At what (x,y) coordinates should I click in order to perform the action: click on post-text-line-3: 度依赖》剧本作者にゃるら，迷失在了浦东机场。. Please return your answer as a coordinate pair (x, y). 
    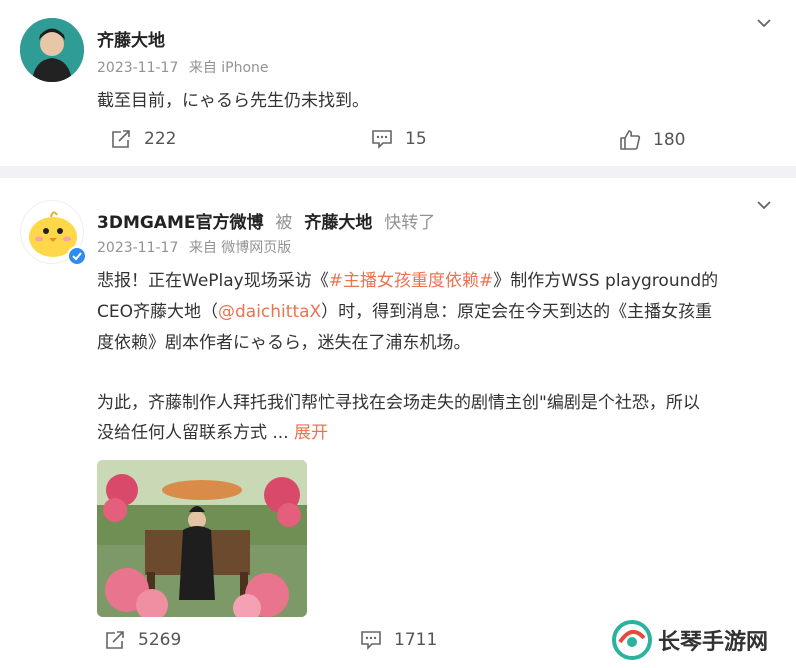
    Looking at the image, I should click on (284, 343).